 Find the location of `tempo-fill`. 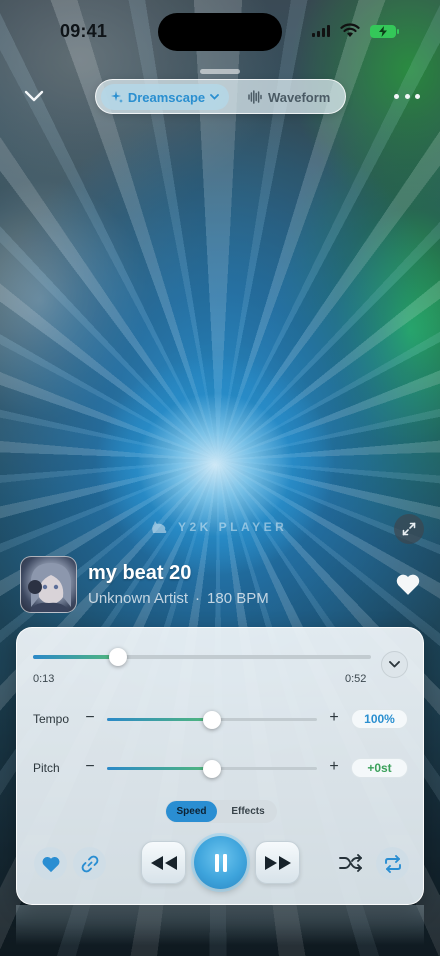

tempo-fill is located at coordinates (159, 719).